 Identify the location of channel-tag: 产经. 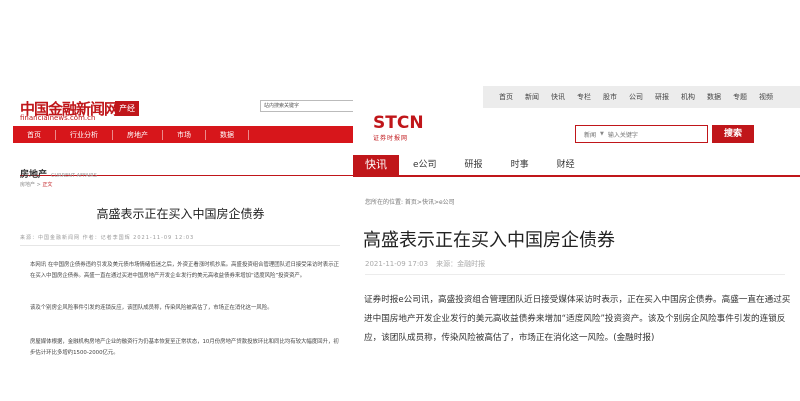
(127, 108).